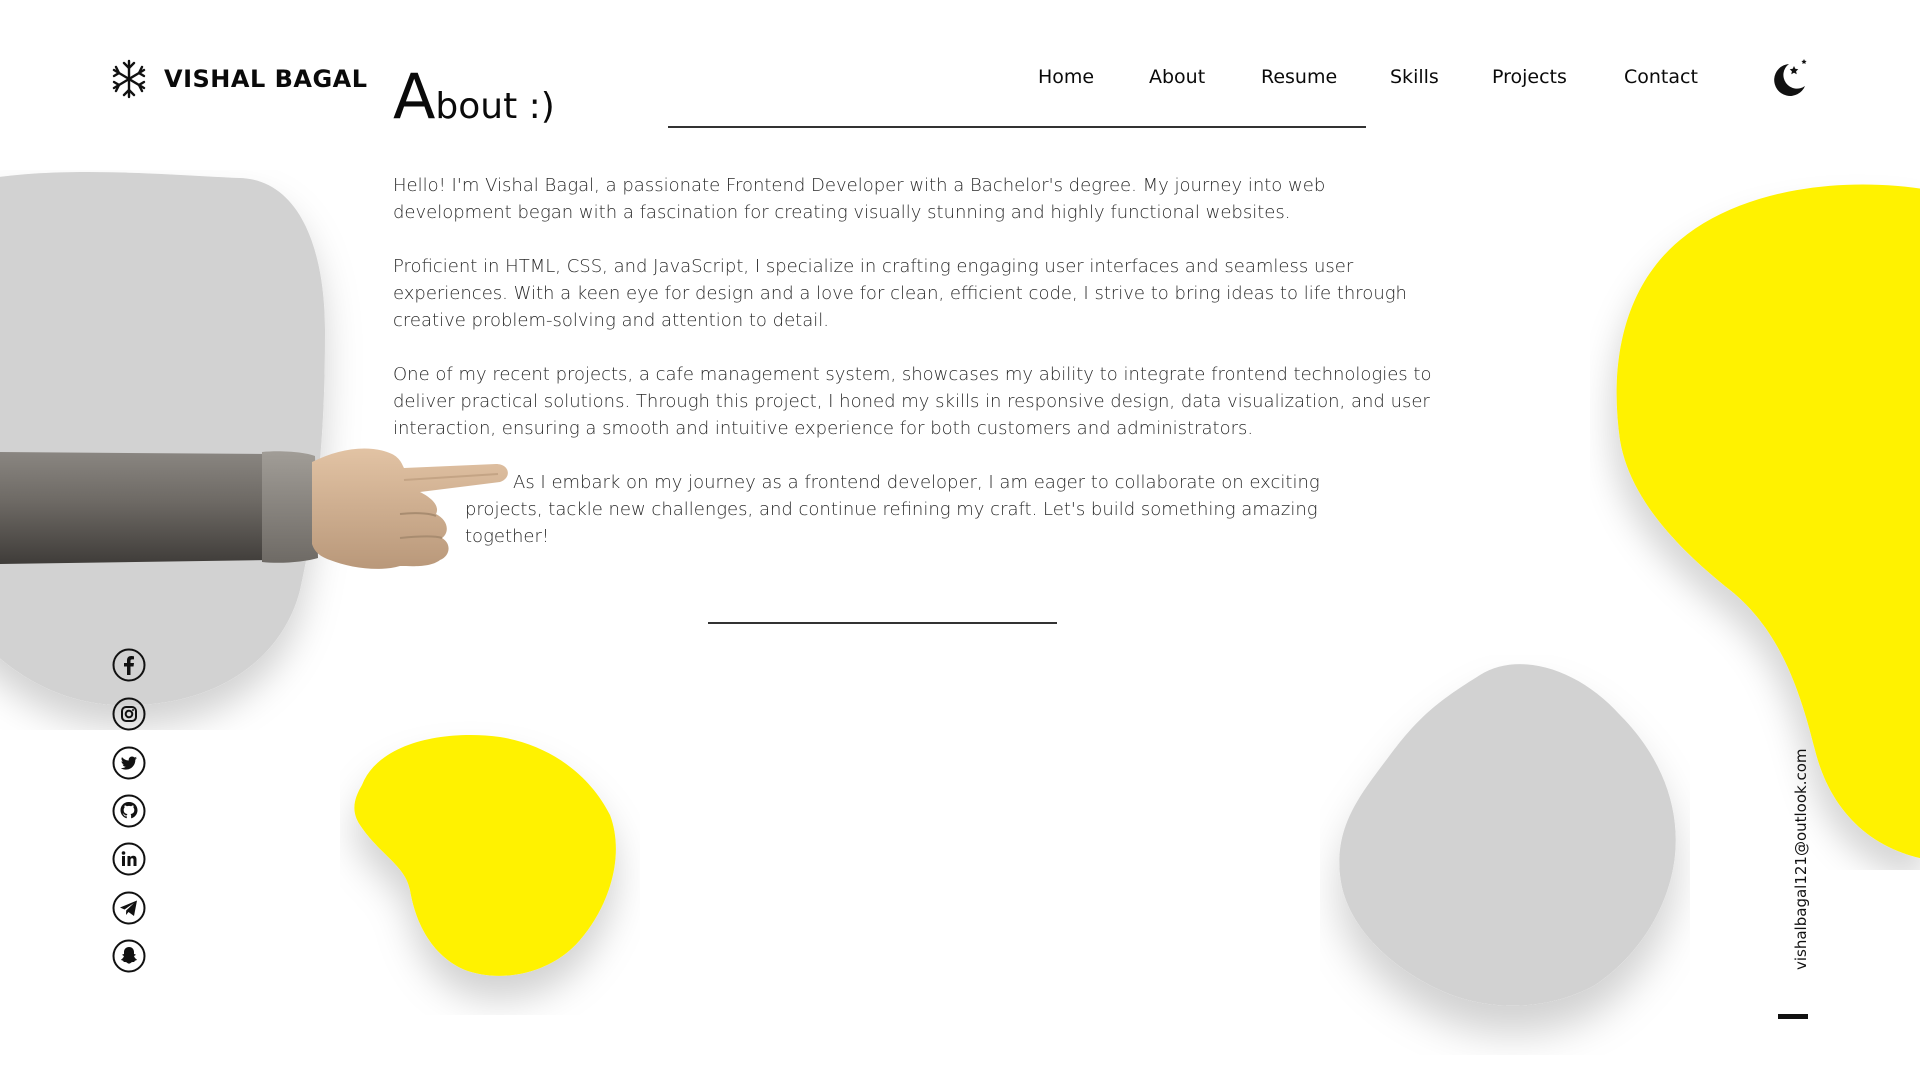 This screenshot has height=1080, width=1920. I want to click on nav-resume: Resume, so click(1299, 77).